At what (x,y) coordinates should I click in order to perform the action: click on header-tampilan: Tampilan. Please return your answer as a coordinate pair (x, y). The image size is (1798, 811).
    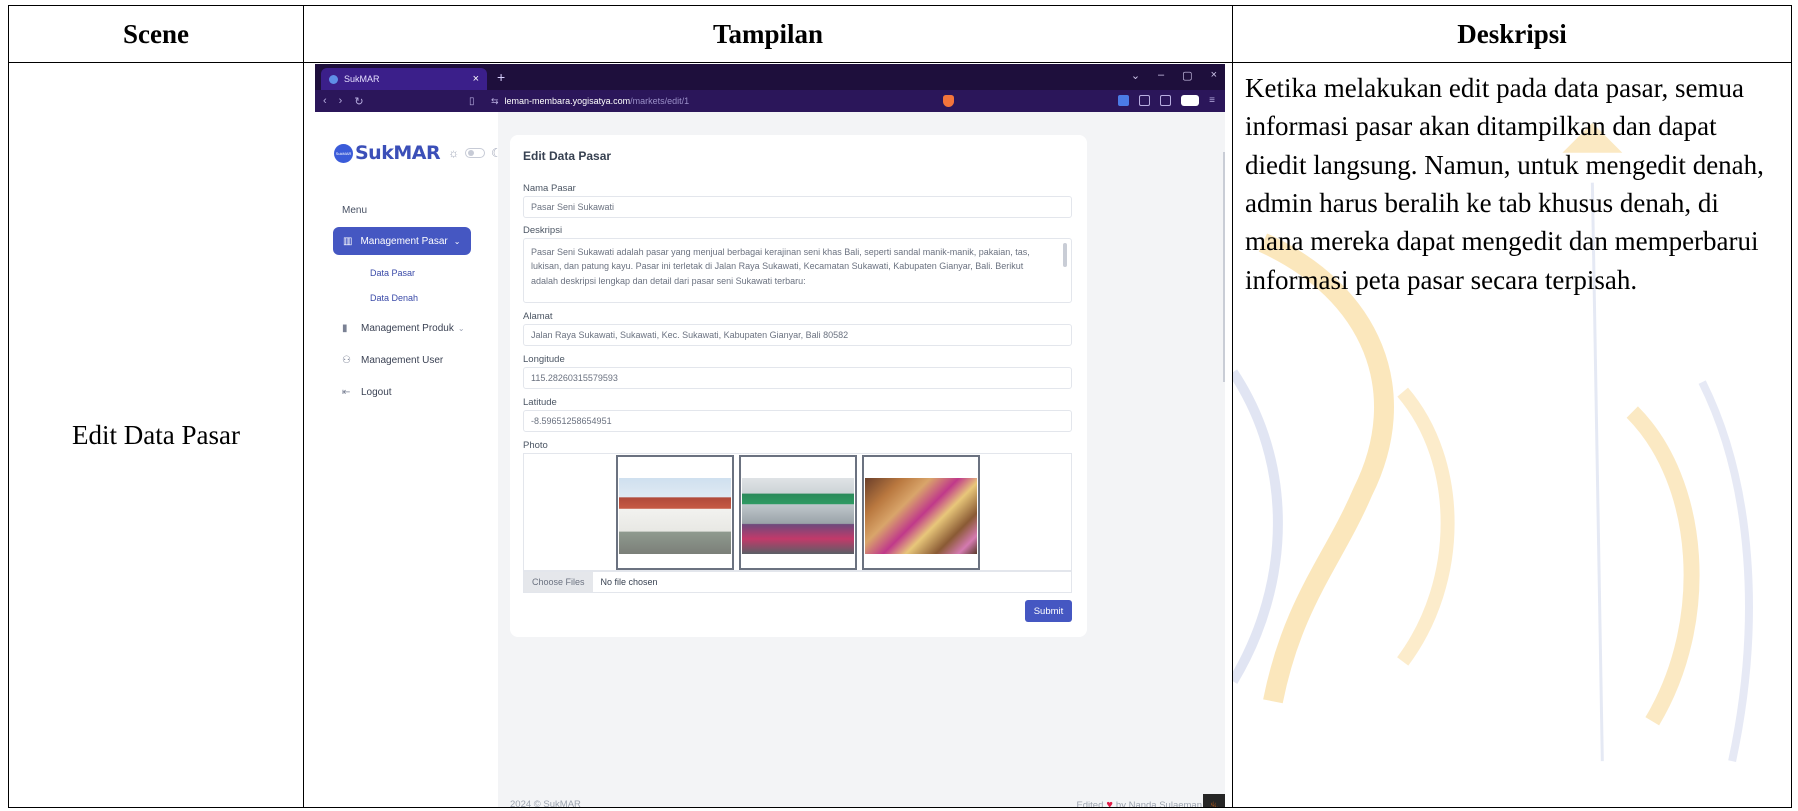
    Looking at the image, I should click on (768, 34).